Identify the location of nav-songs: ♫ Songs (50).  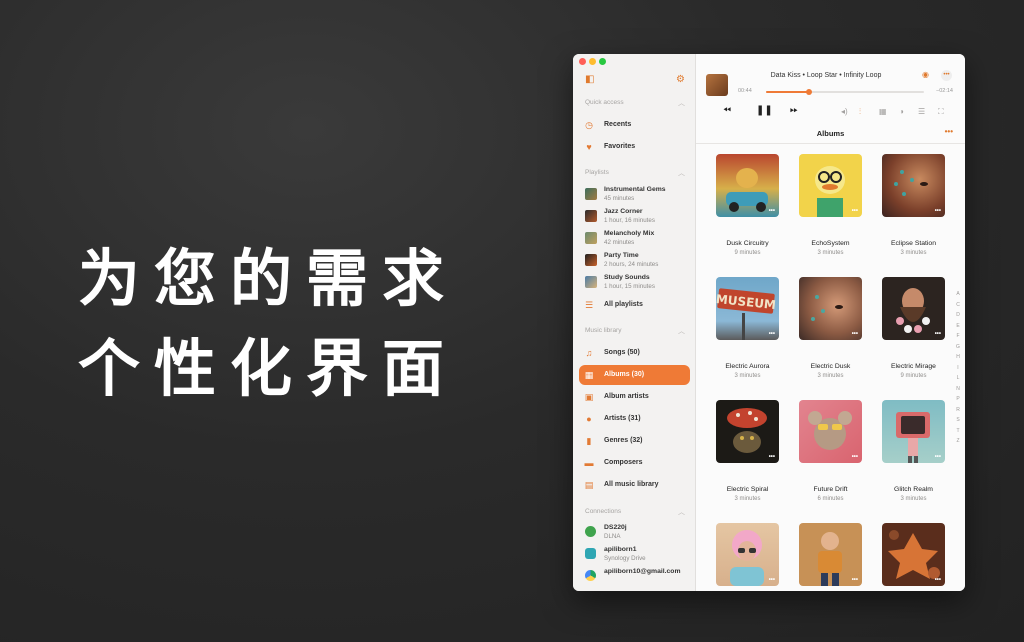
(634, 353).